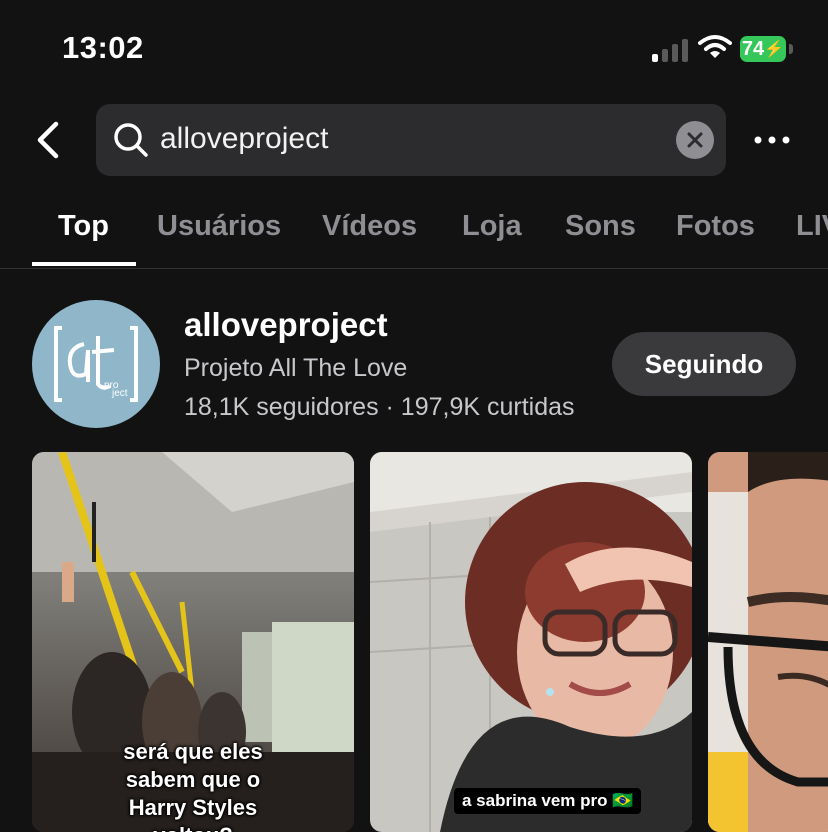 This screenshot has width=828, height=832. Describe the element at coordinates (774, 49) in the screenshot. I see `charging-bolt-icon: ⚡` at that location.